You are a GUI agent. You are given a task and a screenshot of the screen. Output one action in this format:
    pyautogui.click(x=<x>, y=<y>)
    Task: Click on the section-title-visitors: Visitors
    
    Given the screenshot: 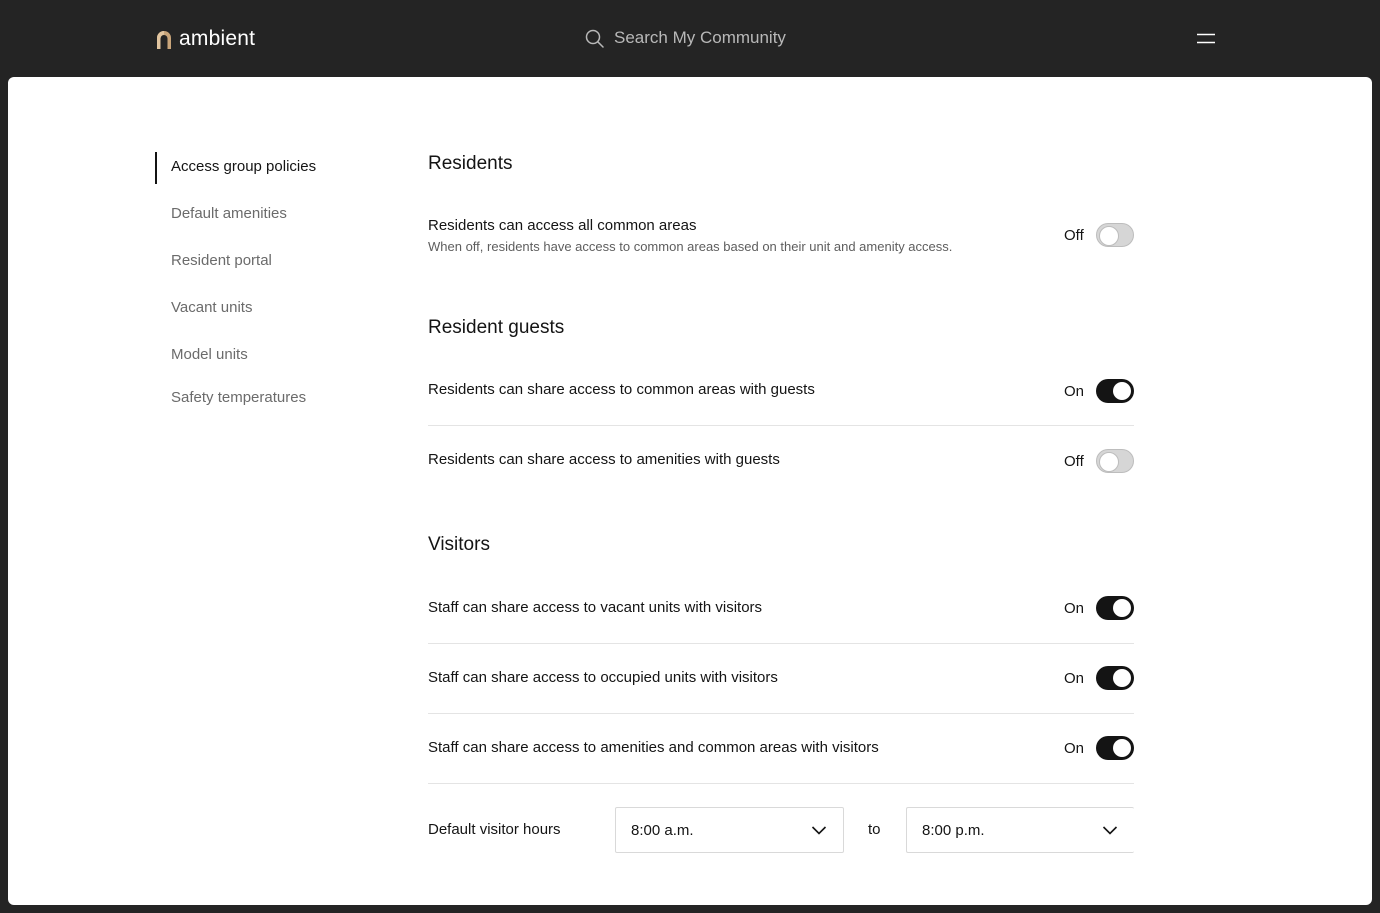 What is the action you would take?
    pyautogui.click(x=459, y=544)
    